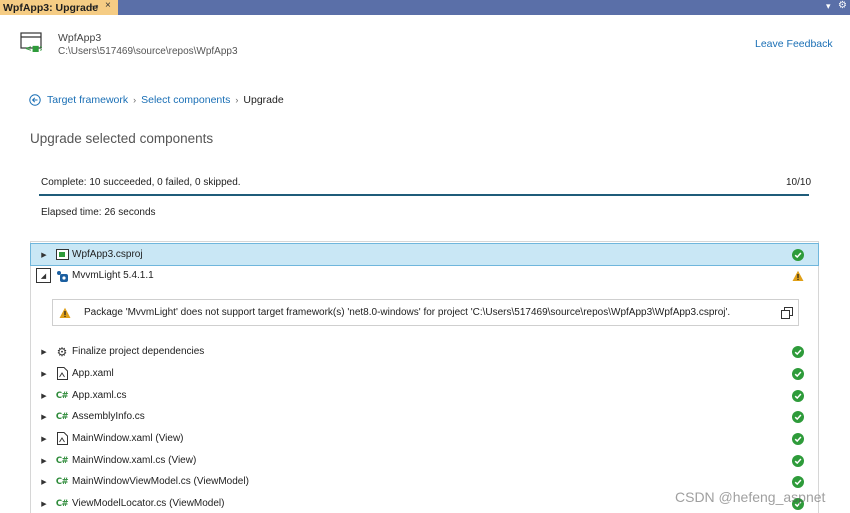  I want to click on close-icon: ×, so click(108, 5).